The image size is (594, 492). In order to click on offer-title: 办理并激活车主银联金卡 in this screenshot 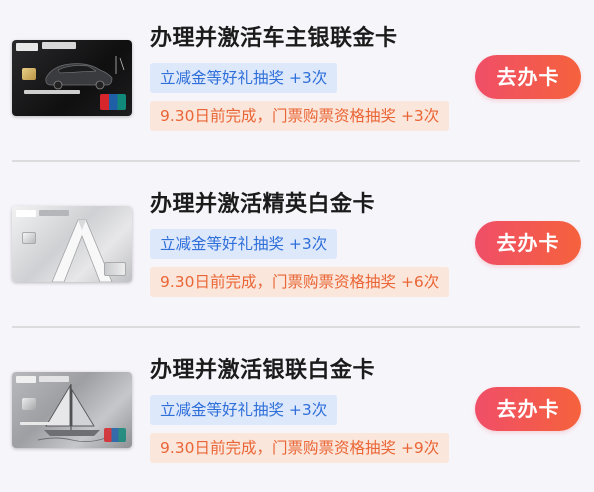, I will do `click(274, 38)`.